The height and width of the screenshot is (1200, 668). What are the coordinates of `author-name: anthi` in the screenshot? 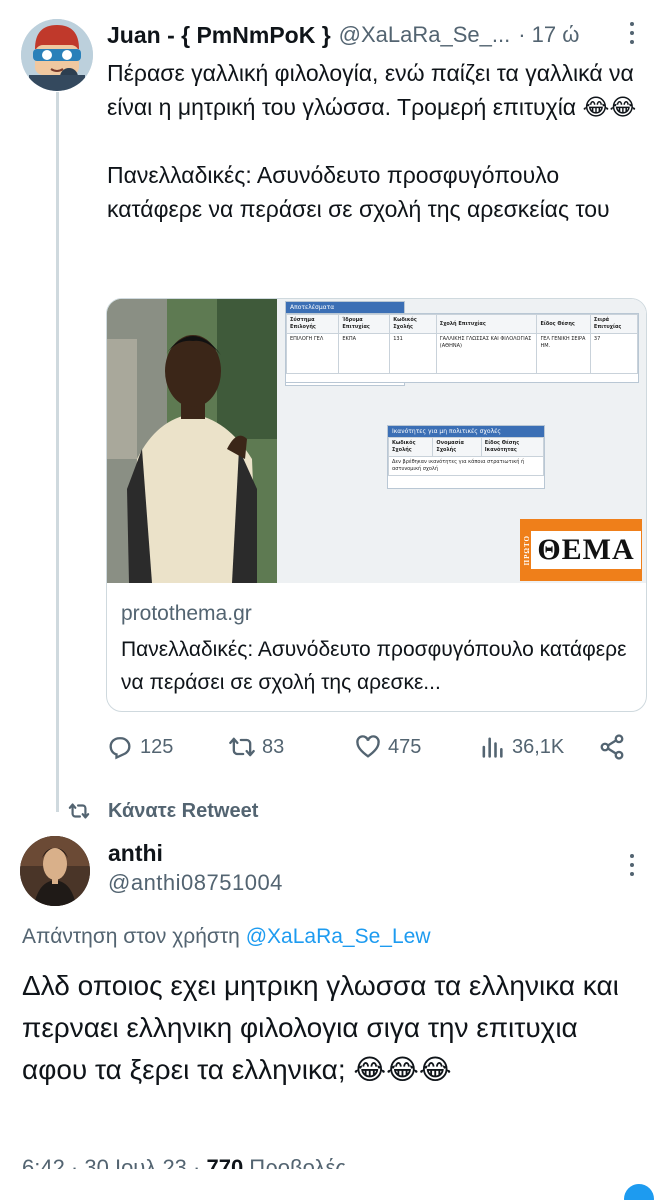 It's located at (135, 853).